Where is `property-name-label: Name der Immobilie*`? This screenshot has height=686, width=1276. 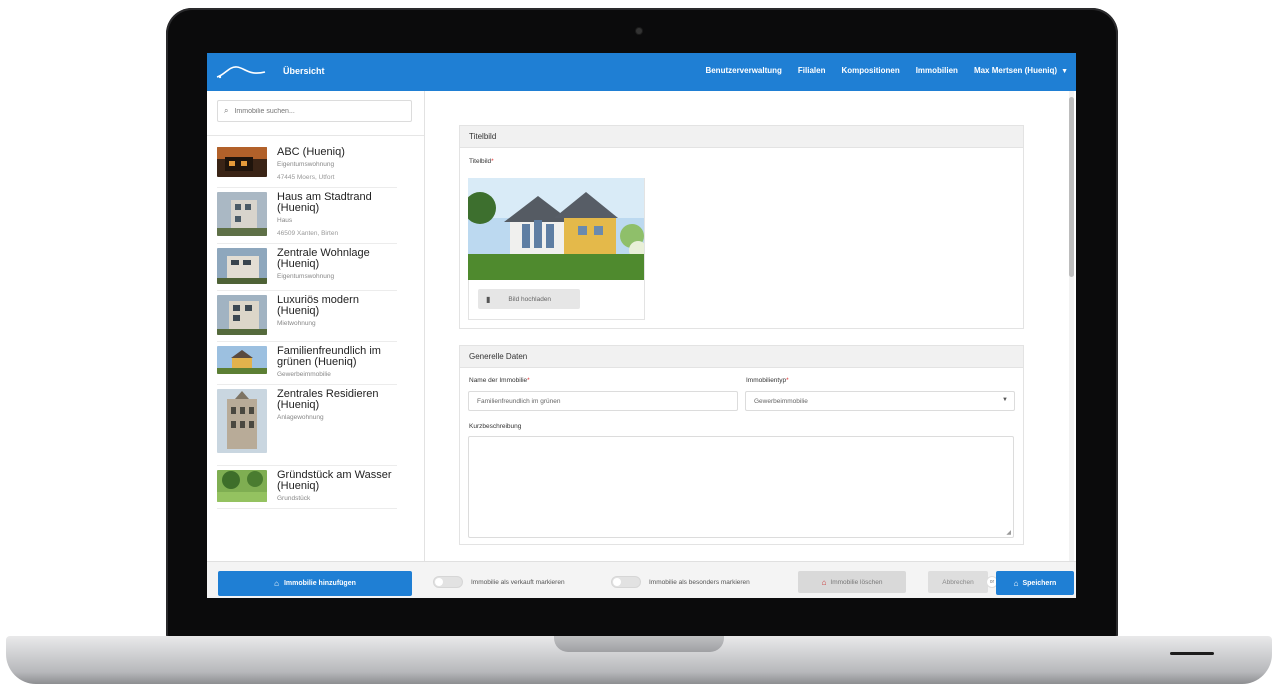
property-name-label: Name der Immobilie* is located at coordinates (499, 380).